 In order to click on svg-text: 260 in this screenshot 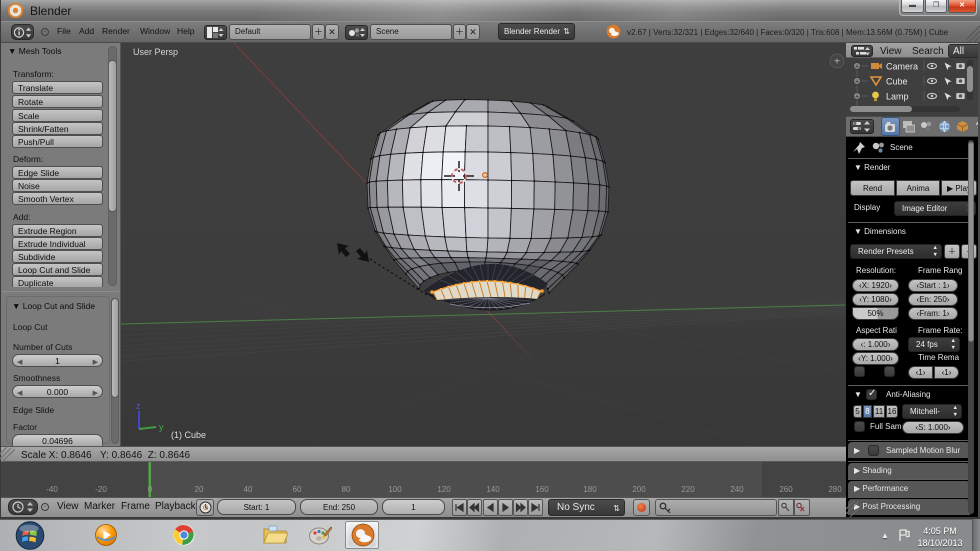, I will do `click(786, 489)`.